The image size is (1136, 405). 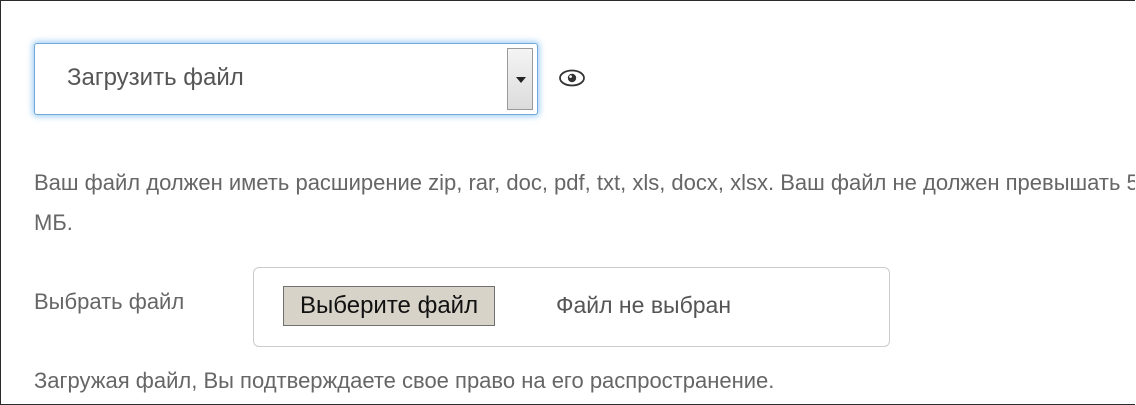 I want to click on upload-type-select-value: Загрузить файл, so click(x=155, y=77).